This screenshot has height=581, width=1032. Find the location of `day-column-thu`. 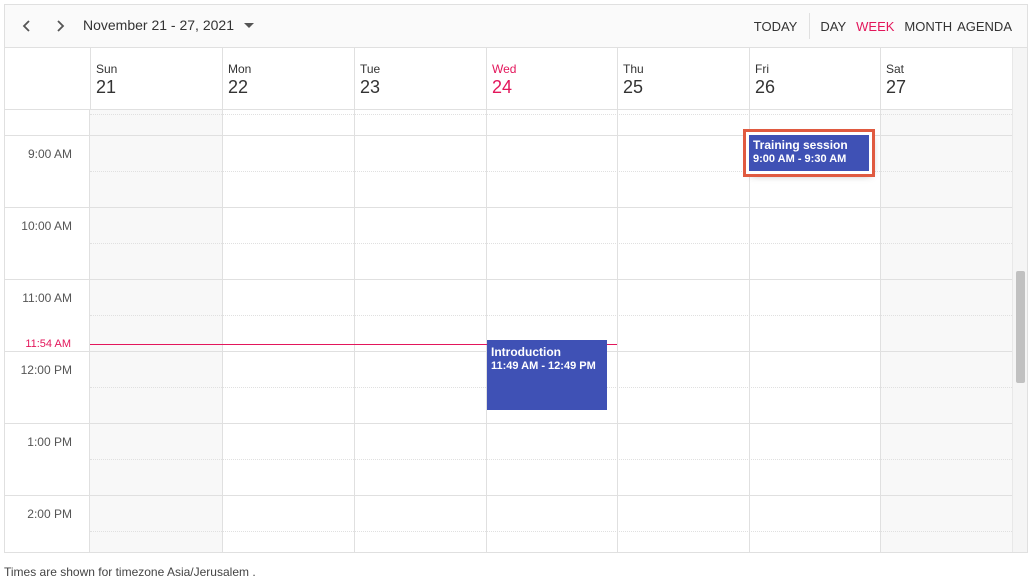

day-column-thu is located at coordinates (683, 331).